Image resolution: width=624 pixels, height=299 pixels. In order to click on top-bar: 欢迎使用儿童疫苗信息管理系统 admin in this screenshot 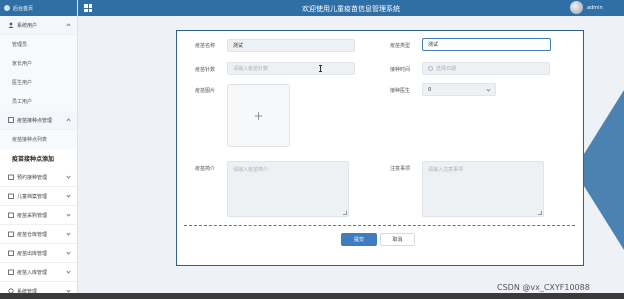, I will do `click(351, 8)`.